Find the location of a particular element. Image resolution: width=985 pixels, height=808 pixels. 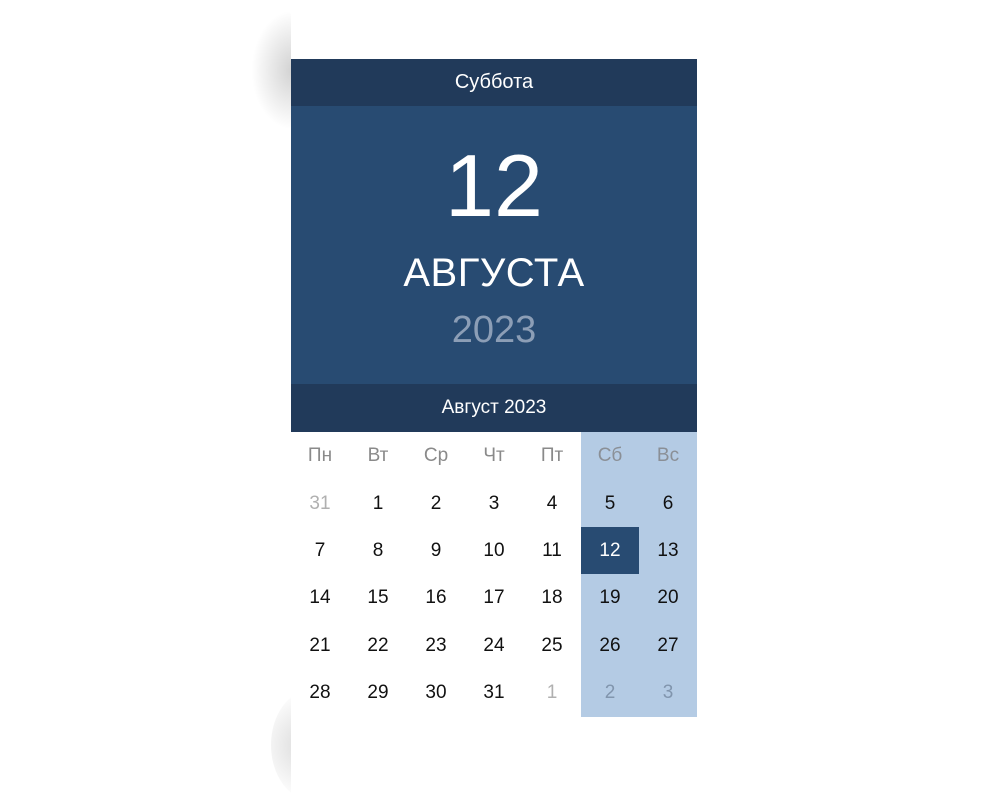

calendar-day: 15 is located at coordinates (378, 598).